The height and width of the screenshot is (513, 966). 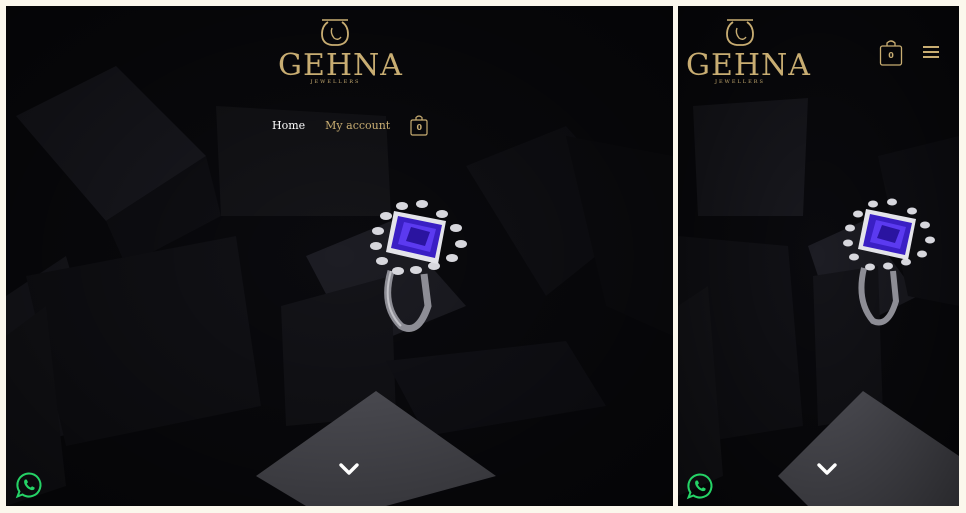 I want to click on main-navigation: Home My account 0, so click(x=350, y=125).